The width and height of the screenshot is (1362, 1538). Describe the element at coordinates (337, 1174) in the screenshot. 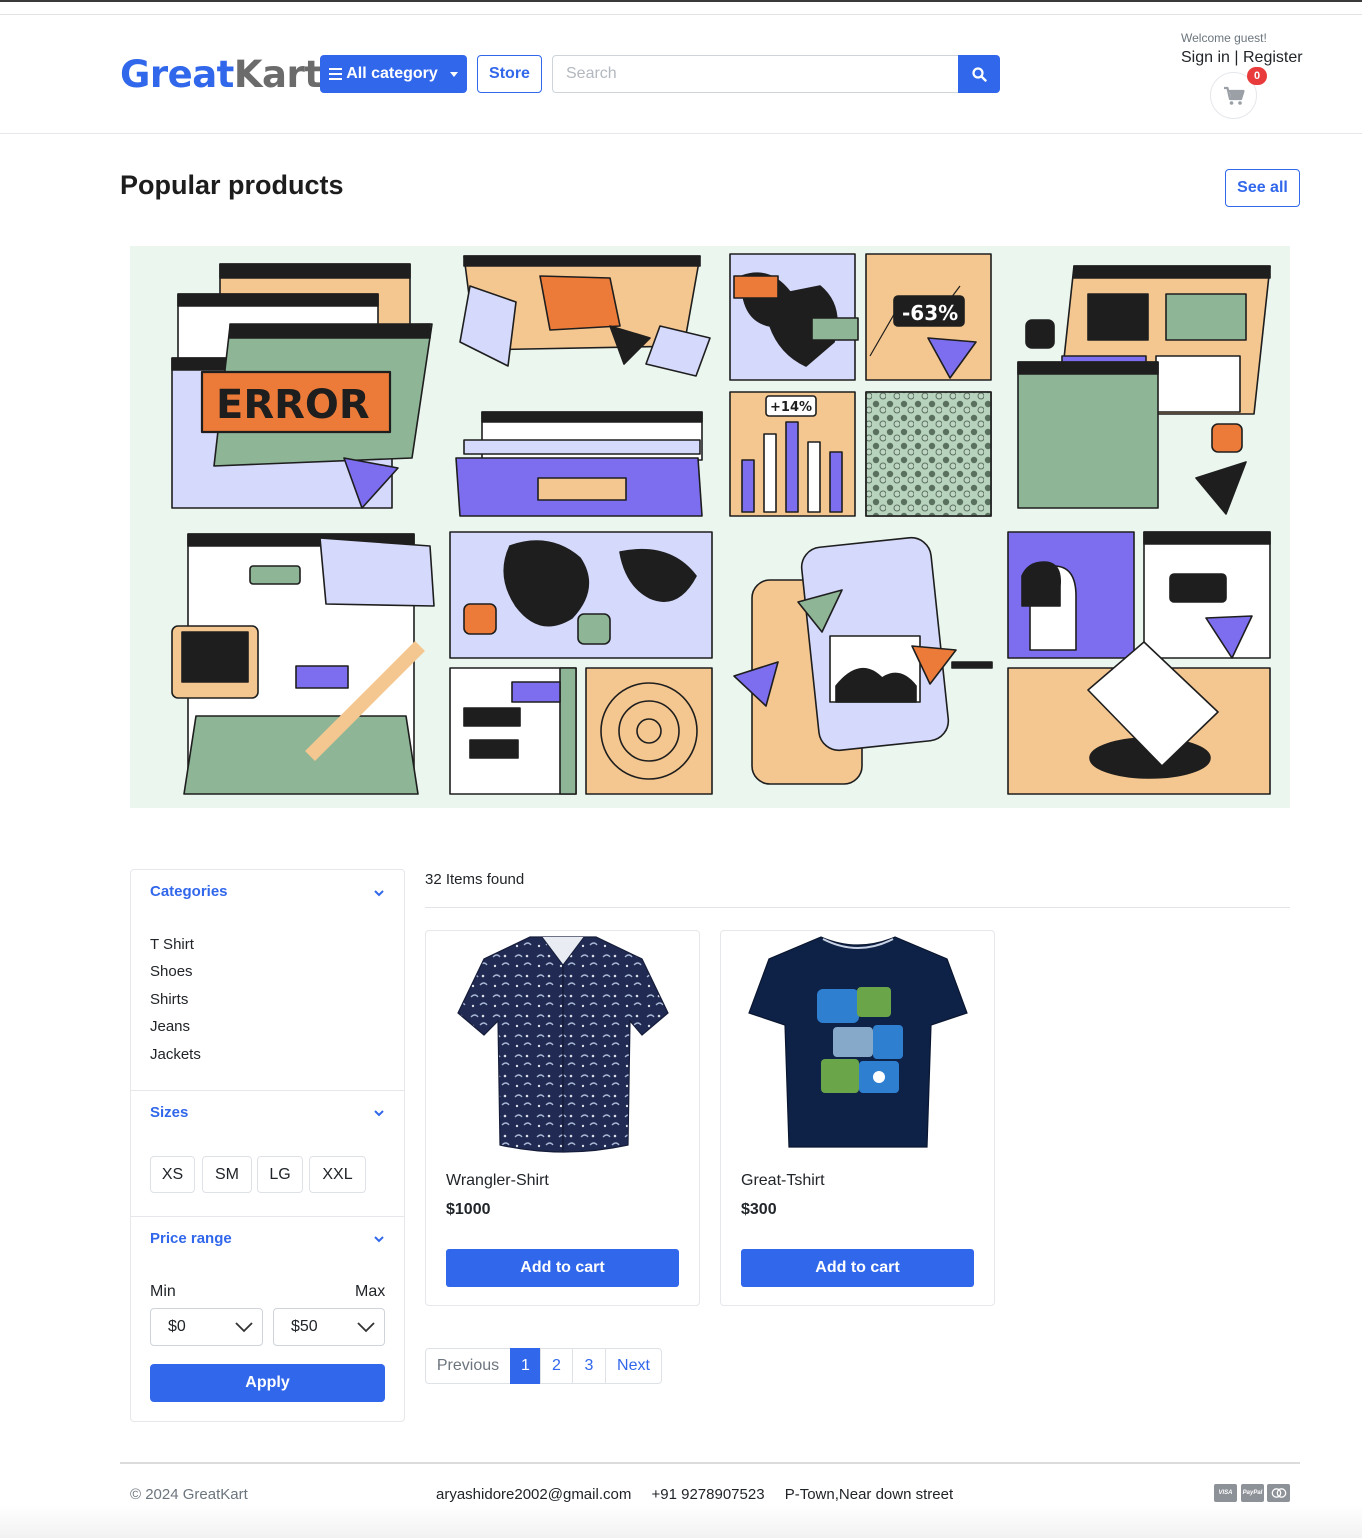

I see `size-option-xxl: XXL` at that location.